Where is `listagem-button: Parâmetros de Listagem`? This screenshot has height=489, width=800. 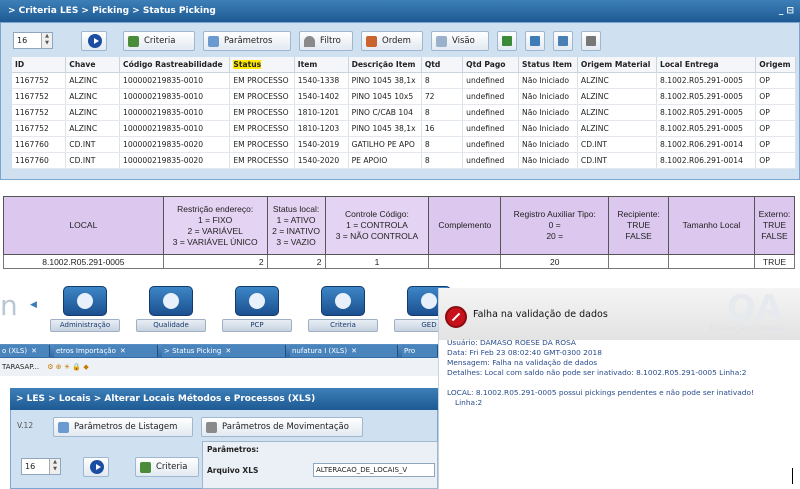
listagem-button: Parâmetros de Listagem is located at coordinates (123, 427).